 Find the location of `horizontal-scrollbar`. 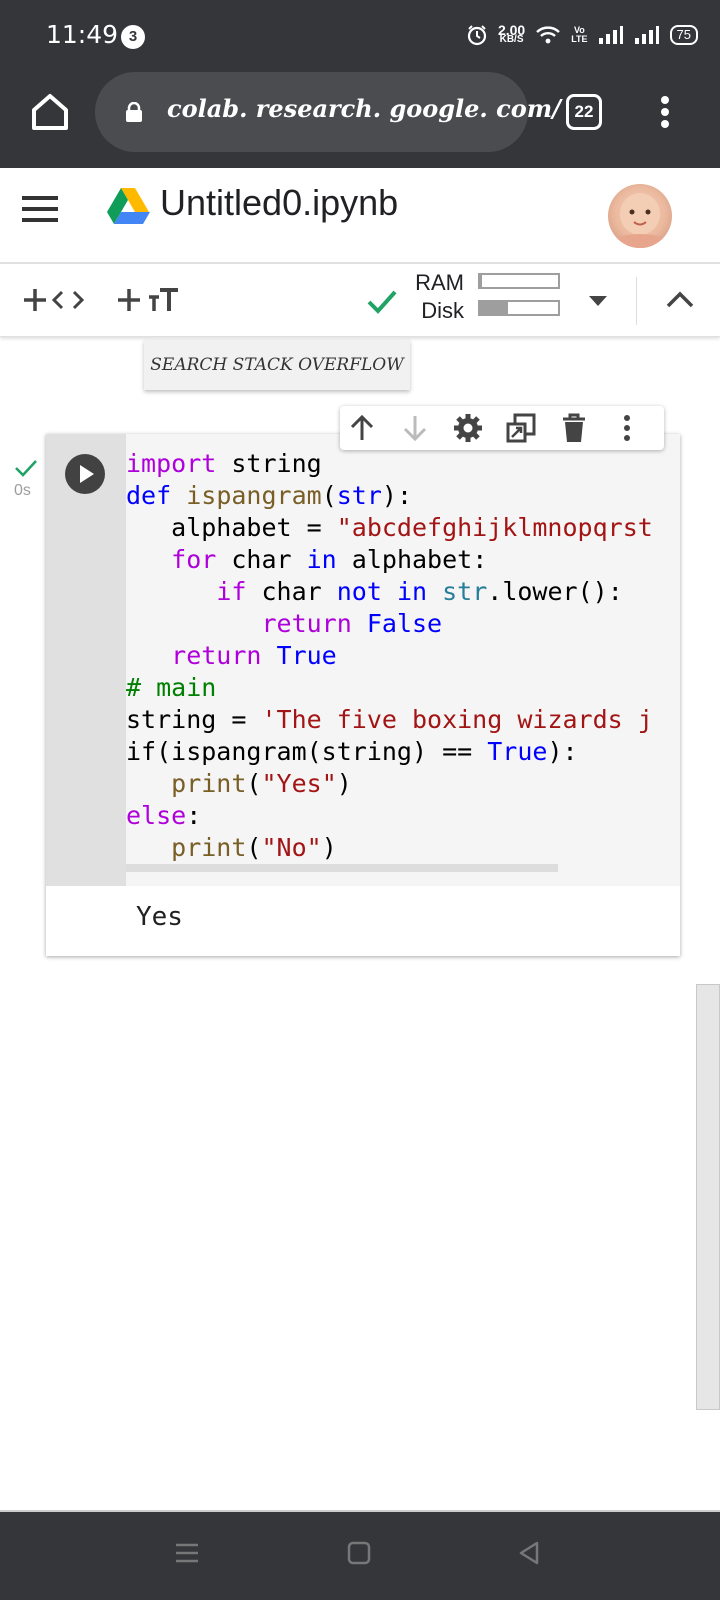

horizontal-scrollbar is located at coordinates (342, 868).